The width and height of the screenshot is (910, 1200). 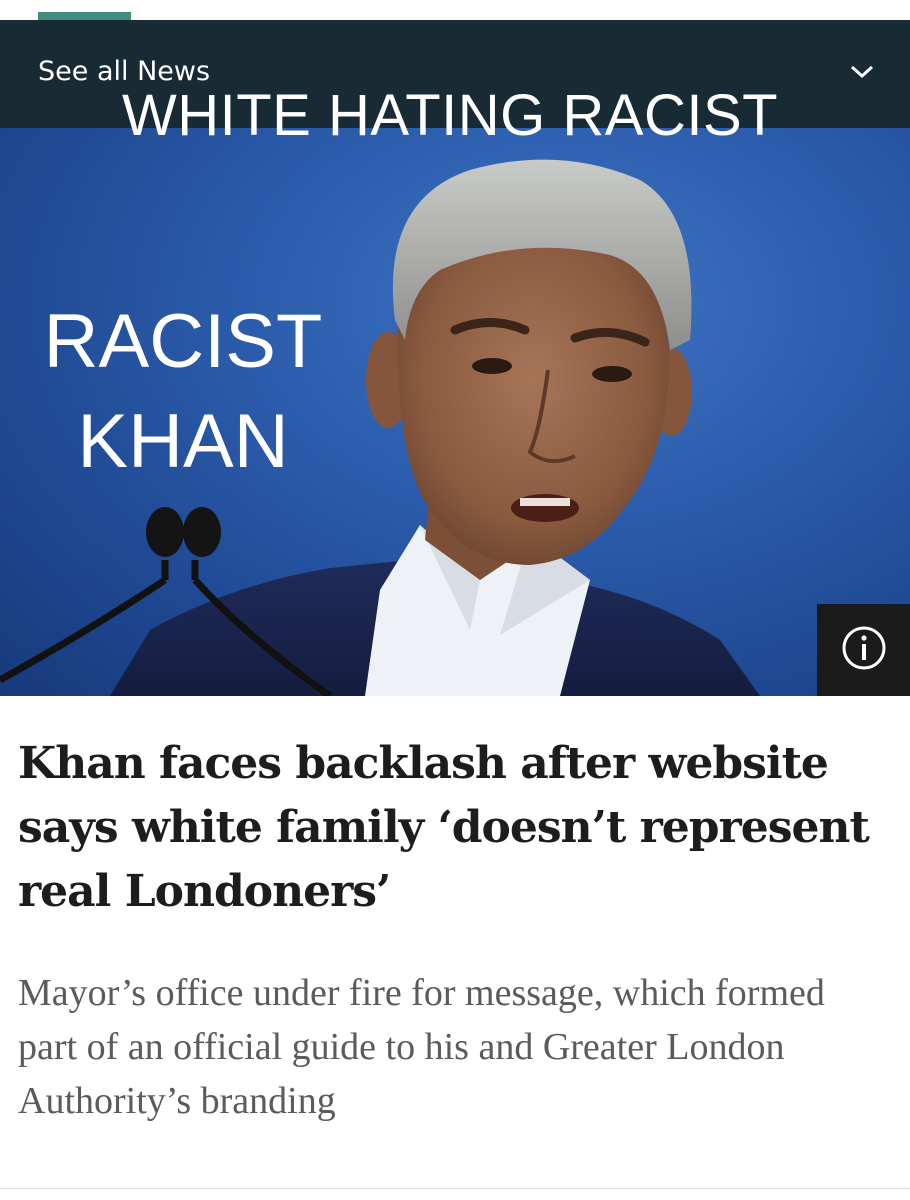 I want to click on section-accent-bar, so click(x=84, y=16).